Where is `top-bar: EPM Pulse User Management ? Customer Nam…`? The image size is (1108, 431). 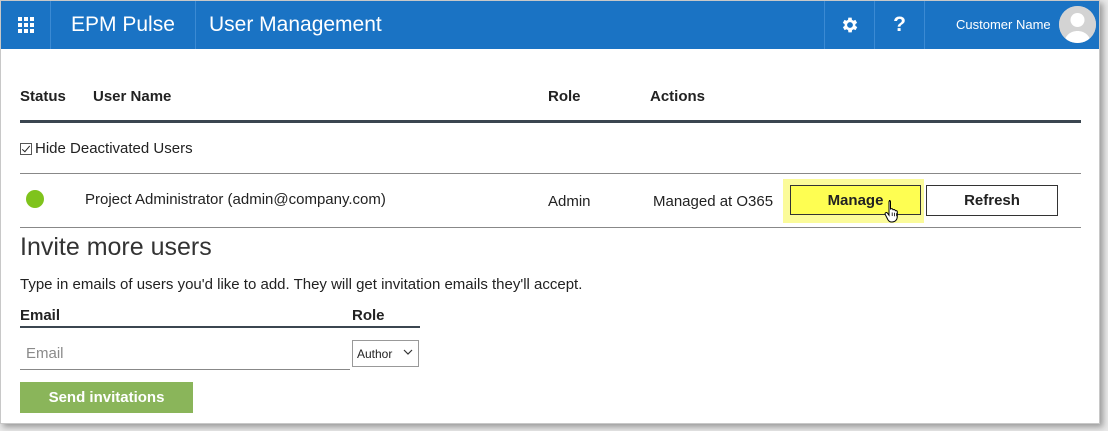 top-bar: EPM Pulse User Management ? Customer Nam… is located at coordinates (550, 25).